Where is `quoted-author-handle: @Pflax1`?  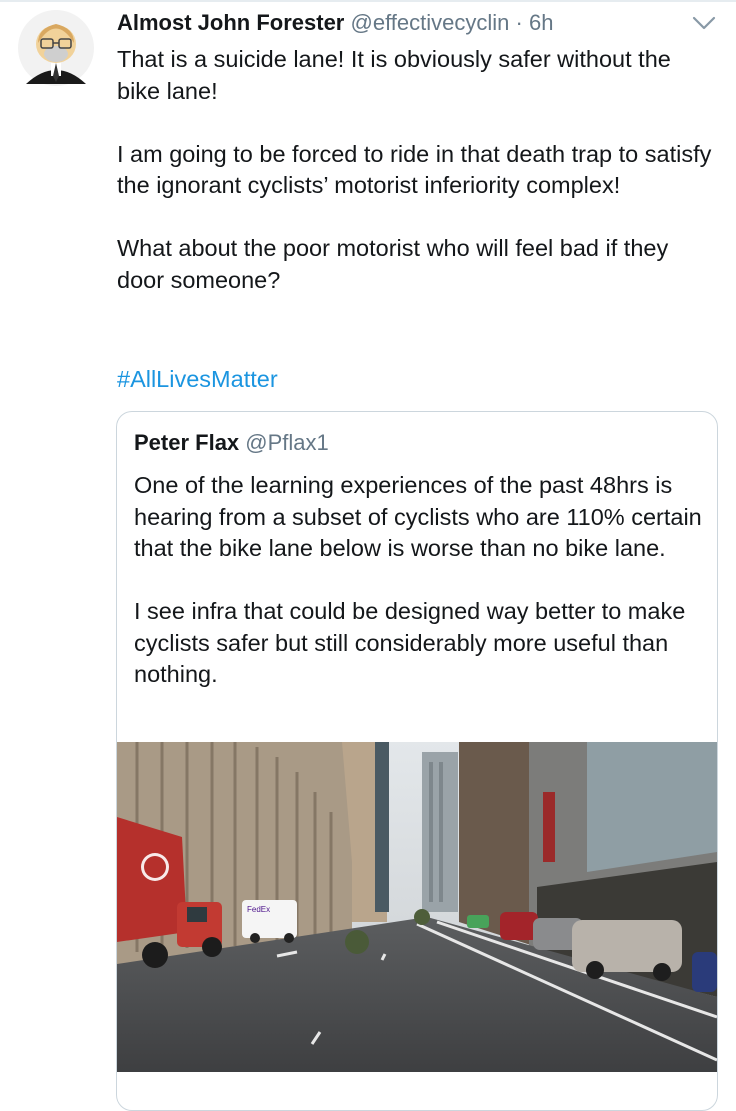
quoted-author-handle: @Pflax1 is located at coordinates (287, 442).